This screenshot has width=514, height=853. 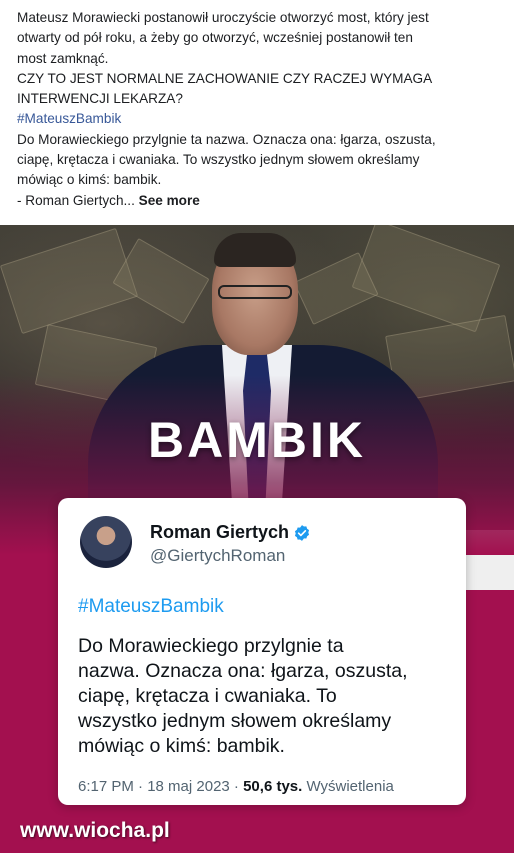 I want to click on watermark: www.wiocha.pl, so click(x=95, y=830).